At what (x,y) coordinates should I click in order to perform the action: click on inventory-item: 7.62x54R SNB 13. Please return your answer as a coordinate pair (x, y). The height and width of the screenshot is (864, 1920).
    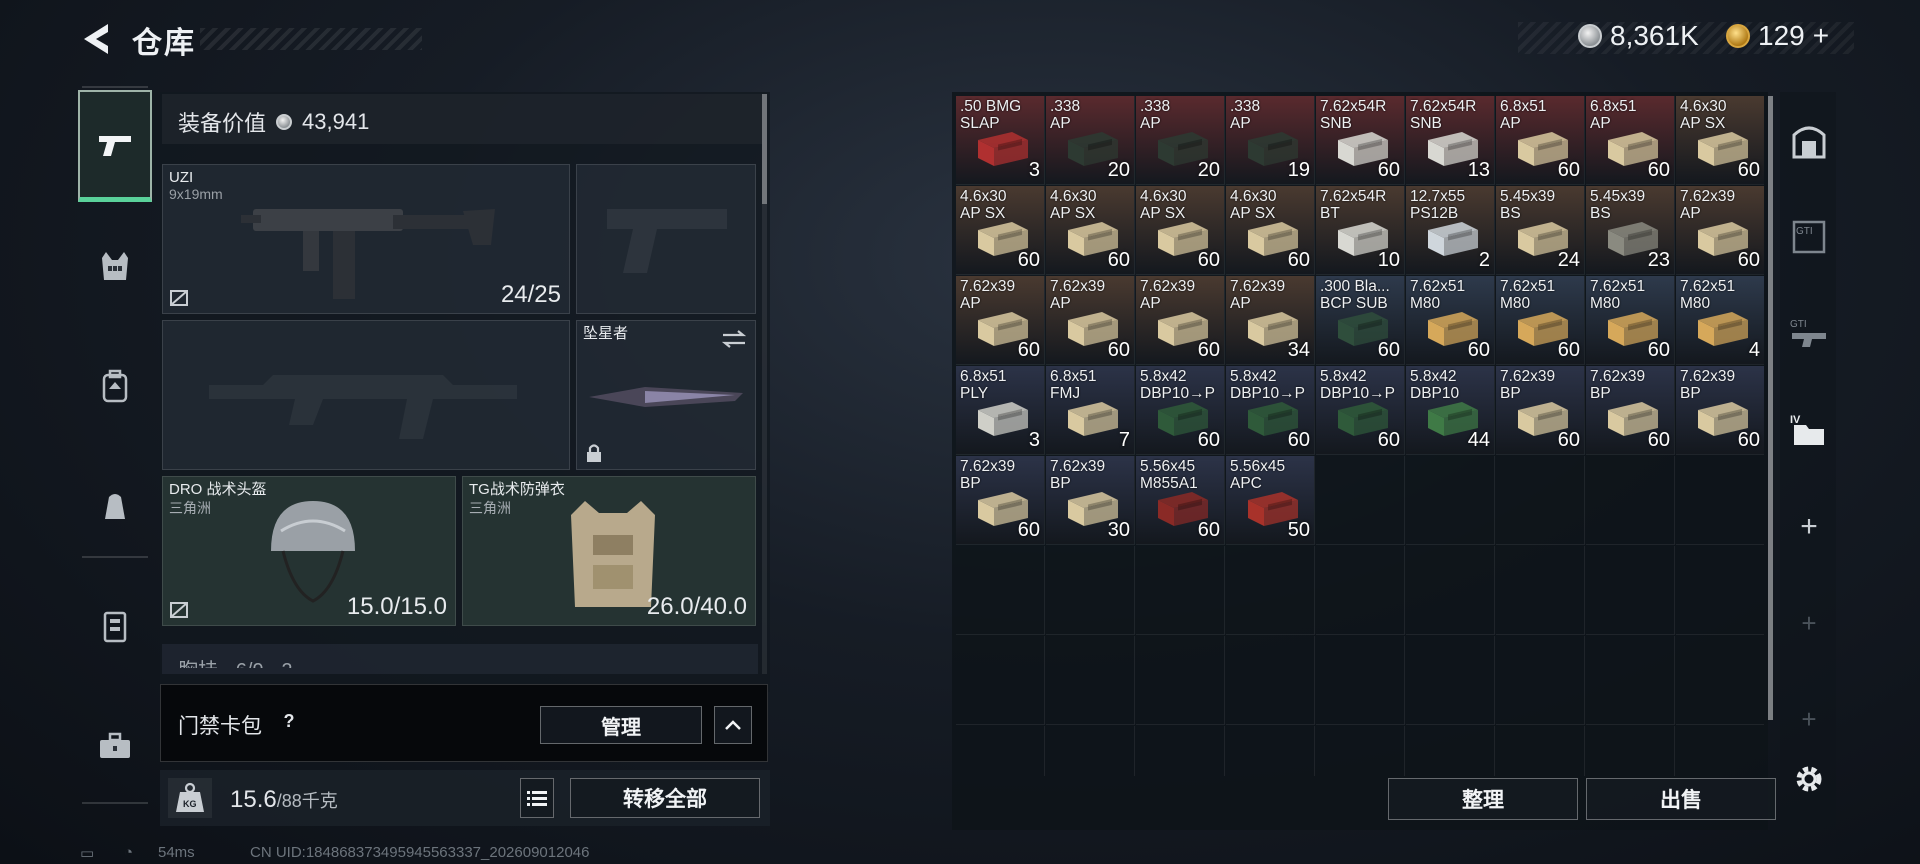
    Looking at the image, I should click on (1450, 140).